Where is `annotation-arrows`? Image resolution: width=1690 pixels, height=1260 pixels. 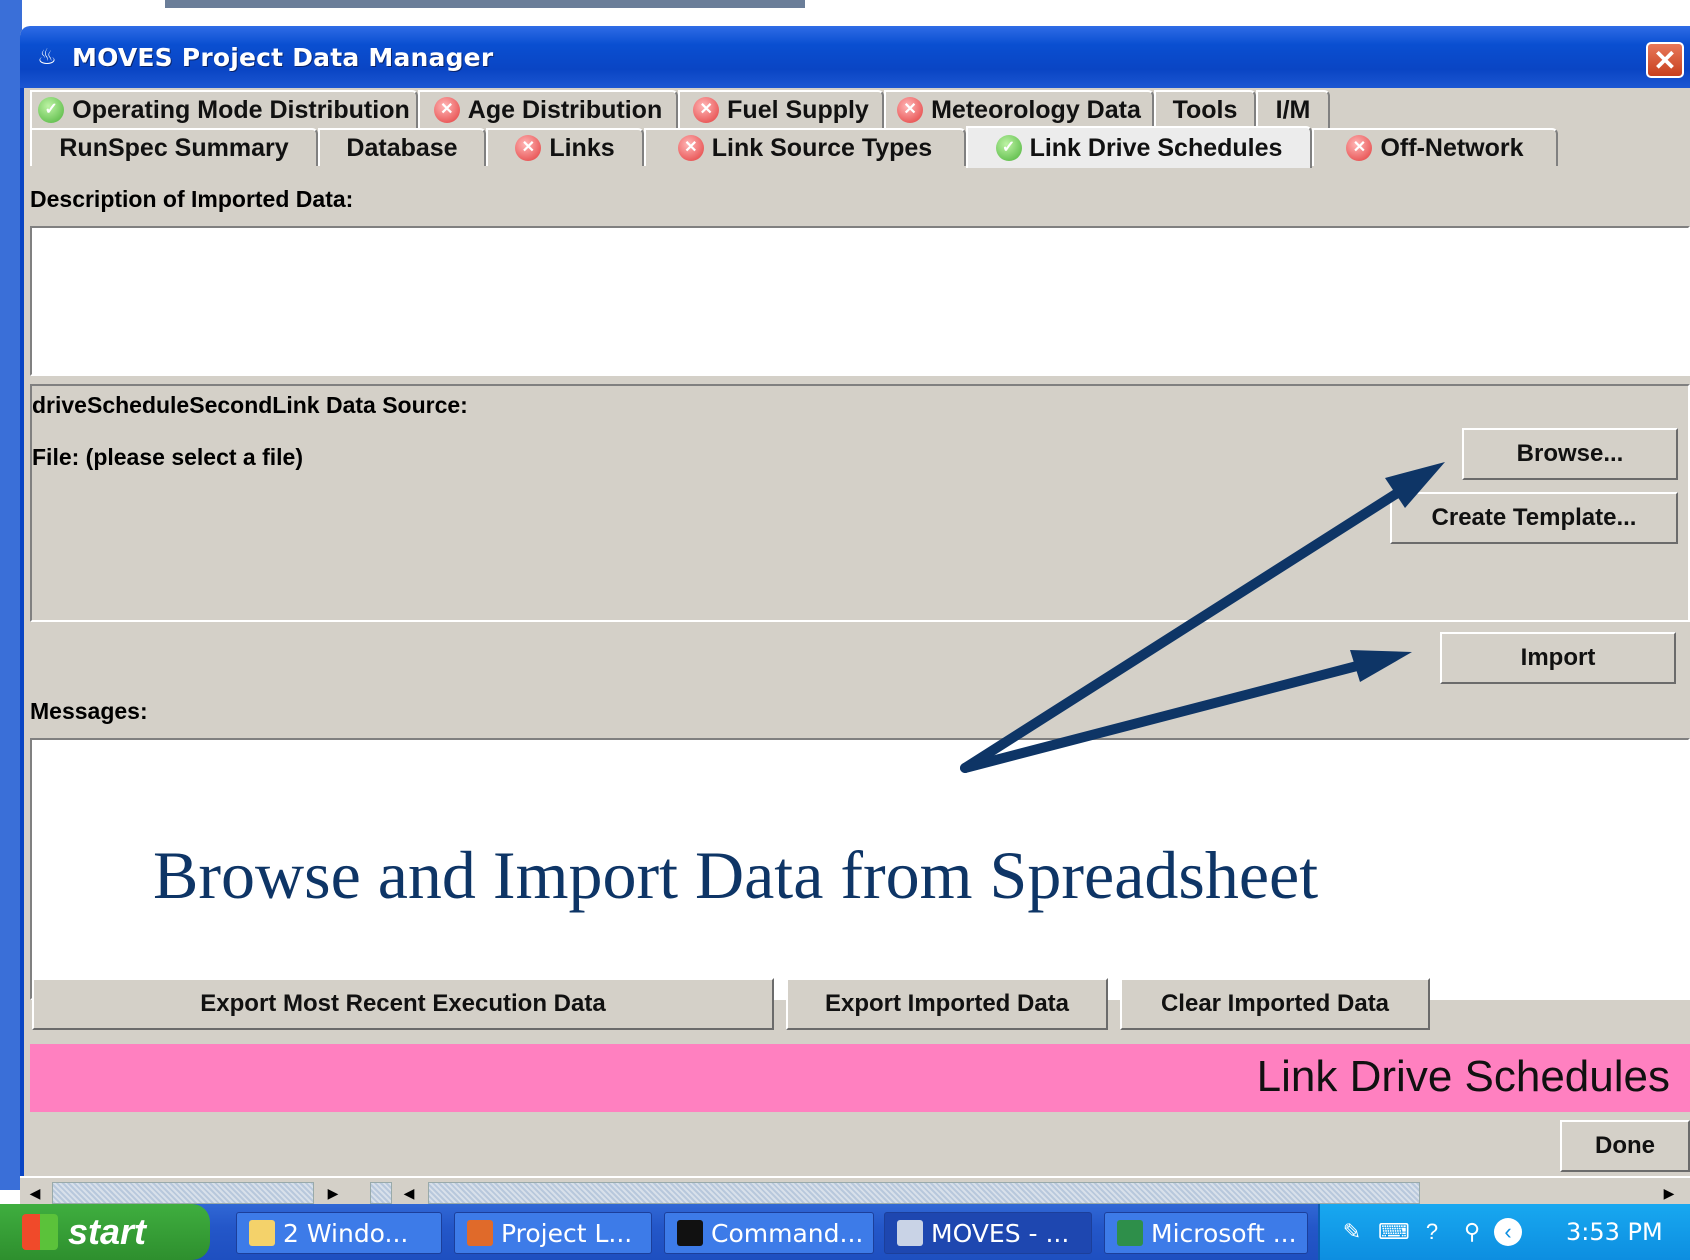
annotation-arrows is located at coordinates (1202, 617).